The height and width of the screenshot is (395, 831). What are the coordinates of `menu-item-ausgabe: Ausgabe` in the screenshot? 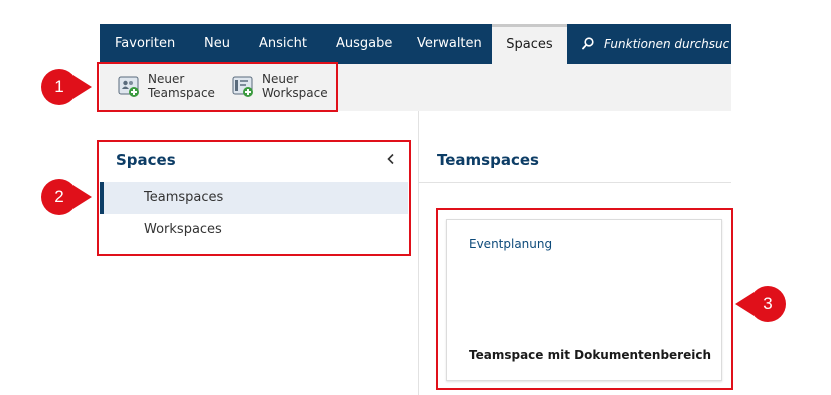 It's located at (364, 44).